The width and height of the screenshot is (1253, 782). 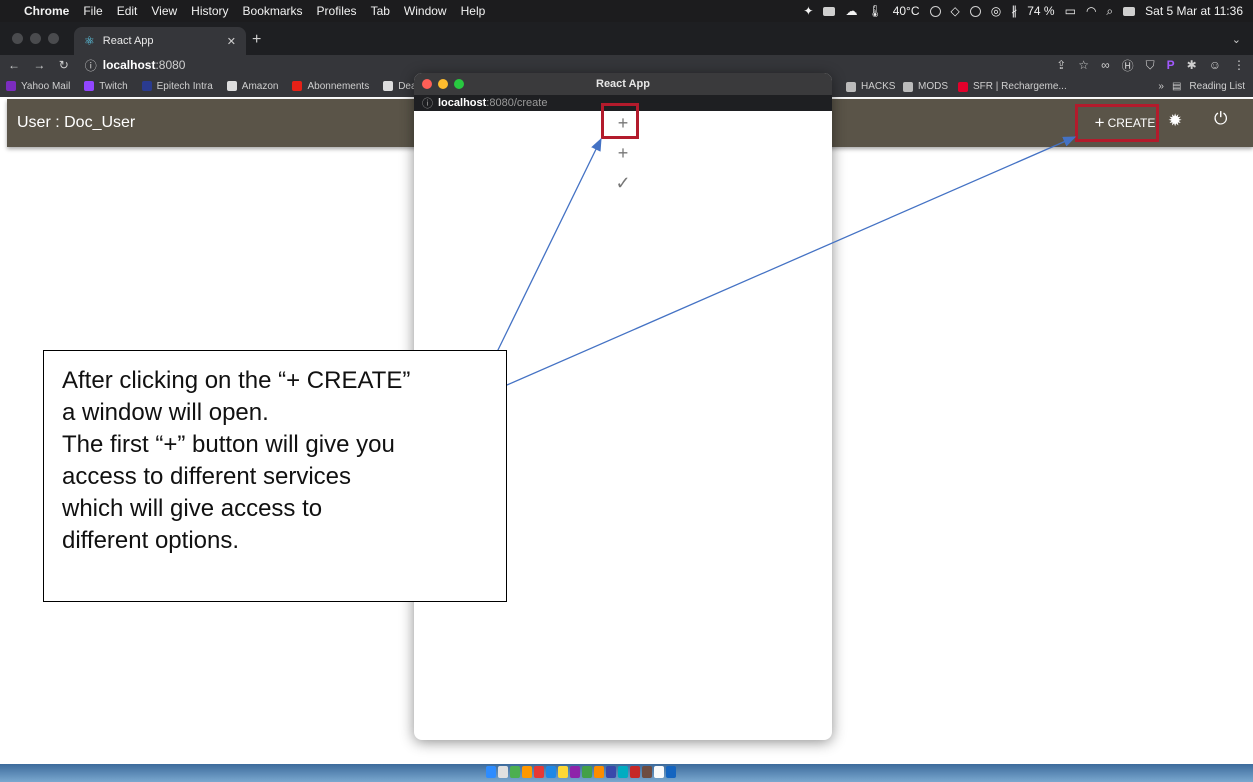 I want to click on bookmark-amazon: Amazon, so click(x=252, y=86).